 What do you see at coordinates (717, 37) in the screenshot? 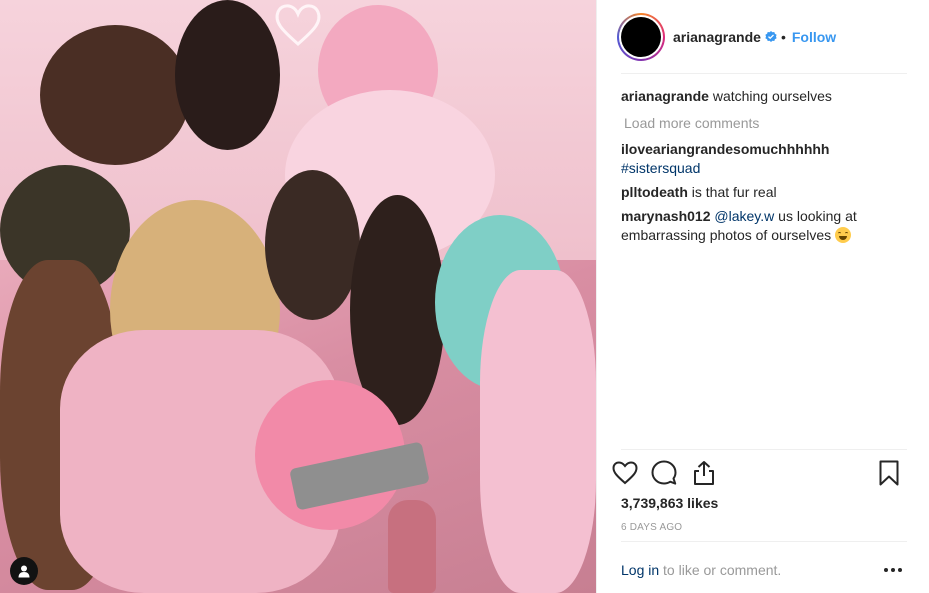
I see `username-link: arianagrande` at bounding box center [717, 37].